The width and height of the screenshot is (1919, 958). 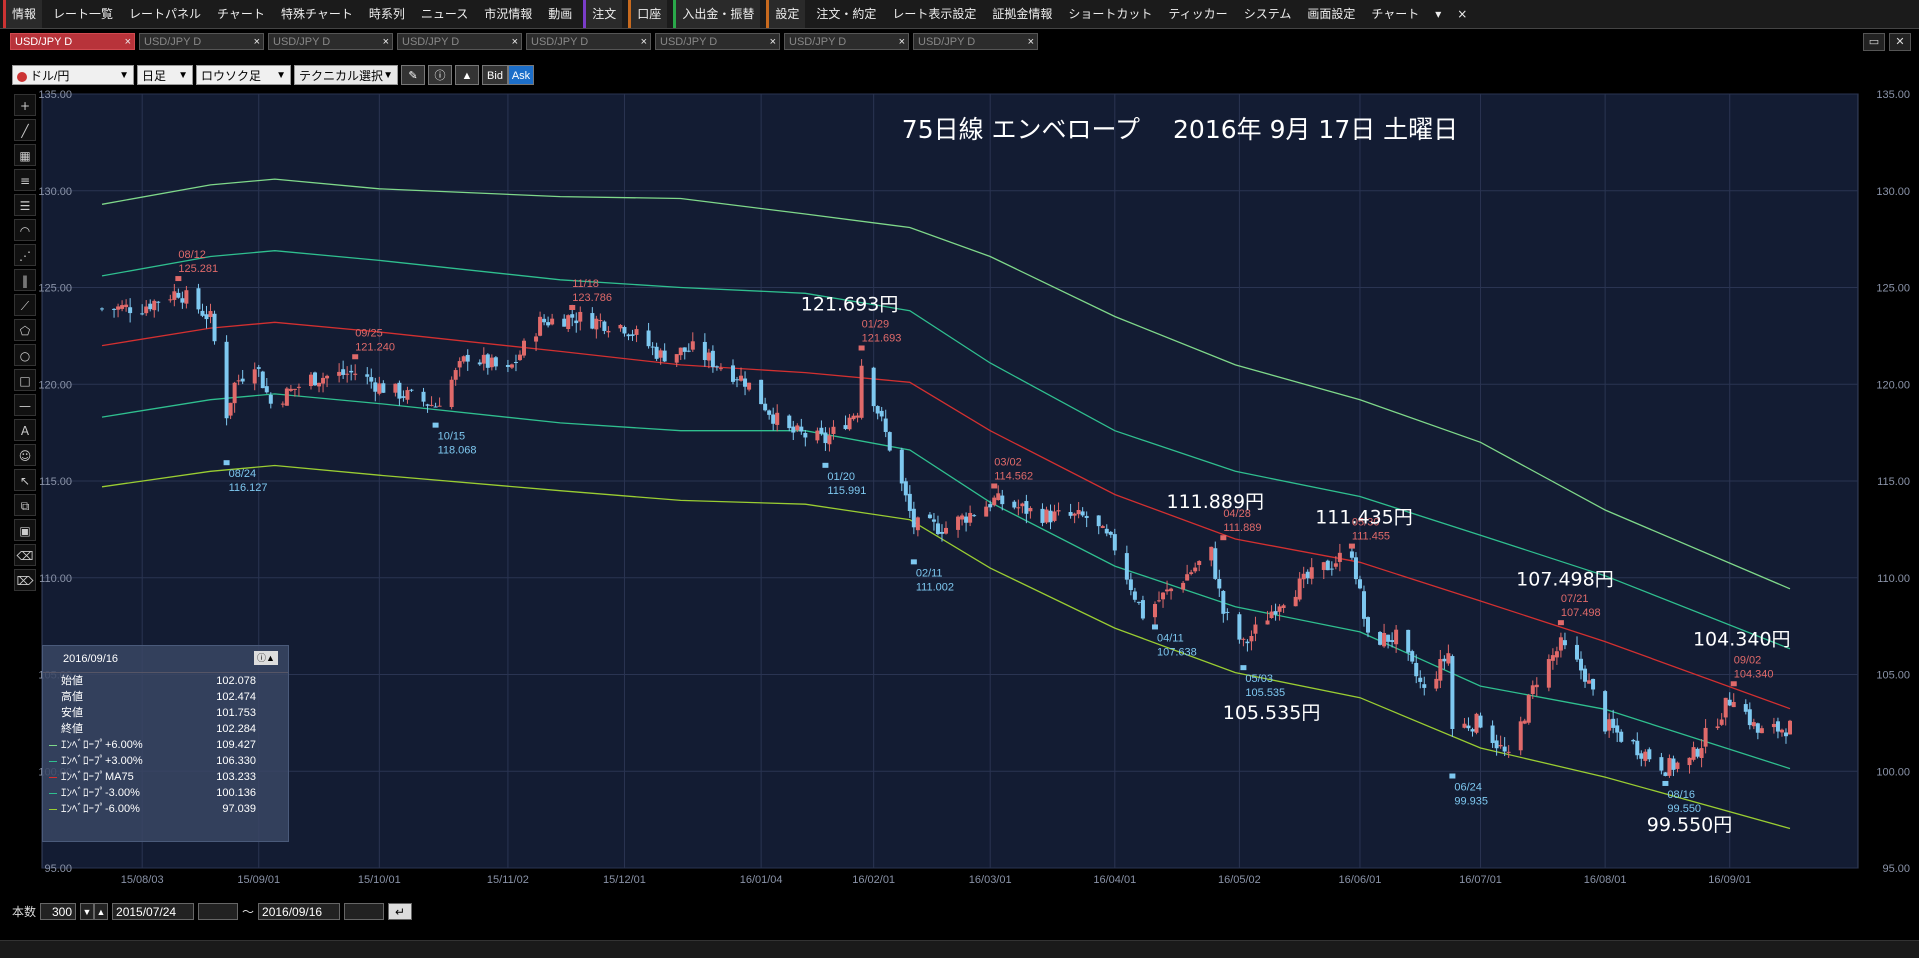 What do you see at coordinates (400, 911) in the screenshot?
I see `refresh-icon: ↵` at bounding box center [400, 911].